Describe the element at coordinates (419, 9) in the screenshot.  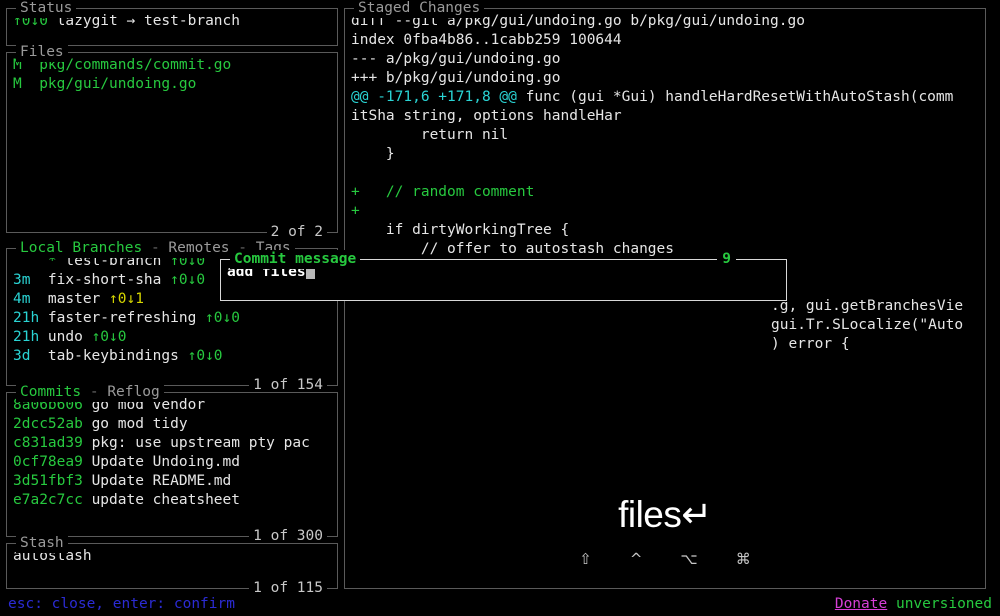
I see `diff-panel-title: Staged Changes` at that location.